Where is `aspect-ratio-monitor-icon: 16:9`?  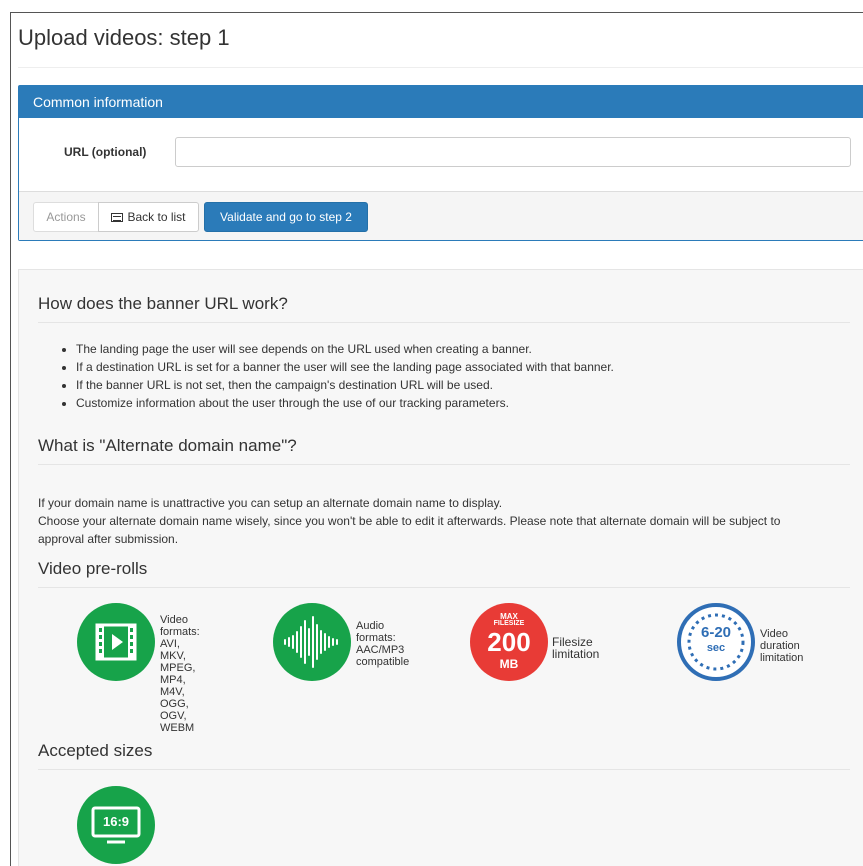
aspect-ratio-monitor-icon: 16:9 is located at coordinates (116, 825).